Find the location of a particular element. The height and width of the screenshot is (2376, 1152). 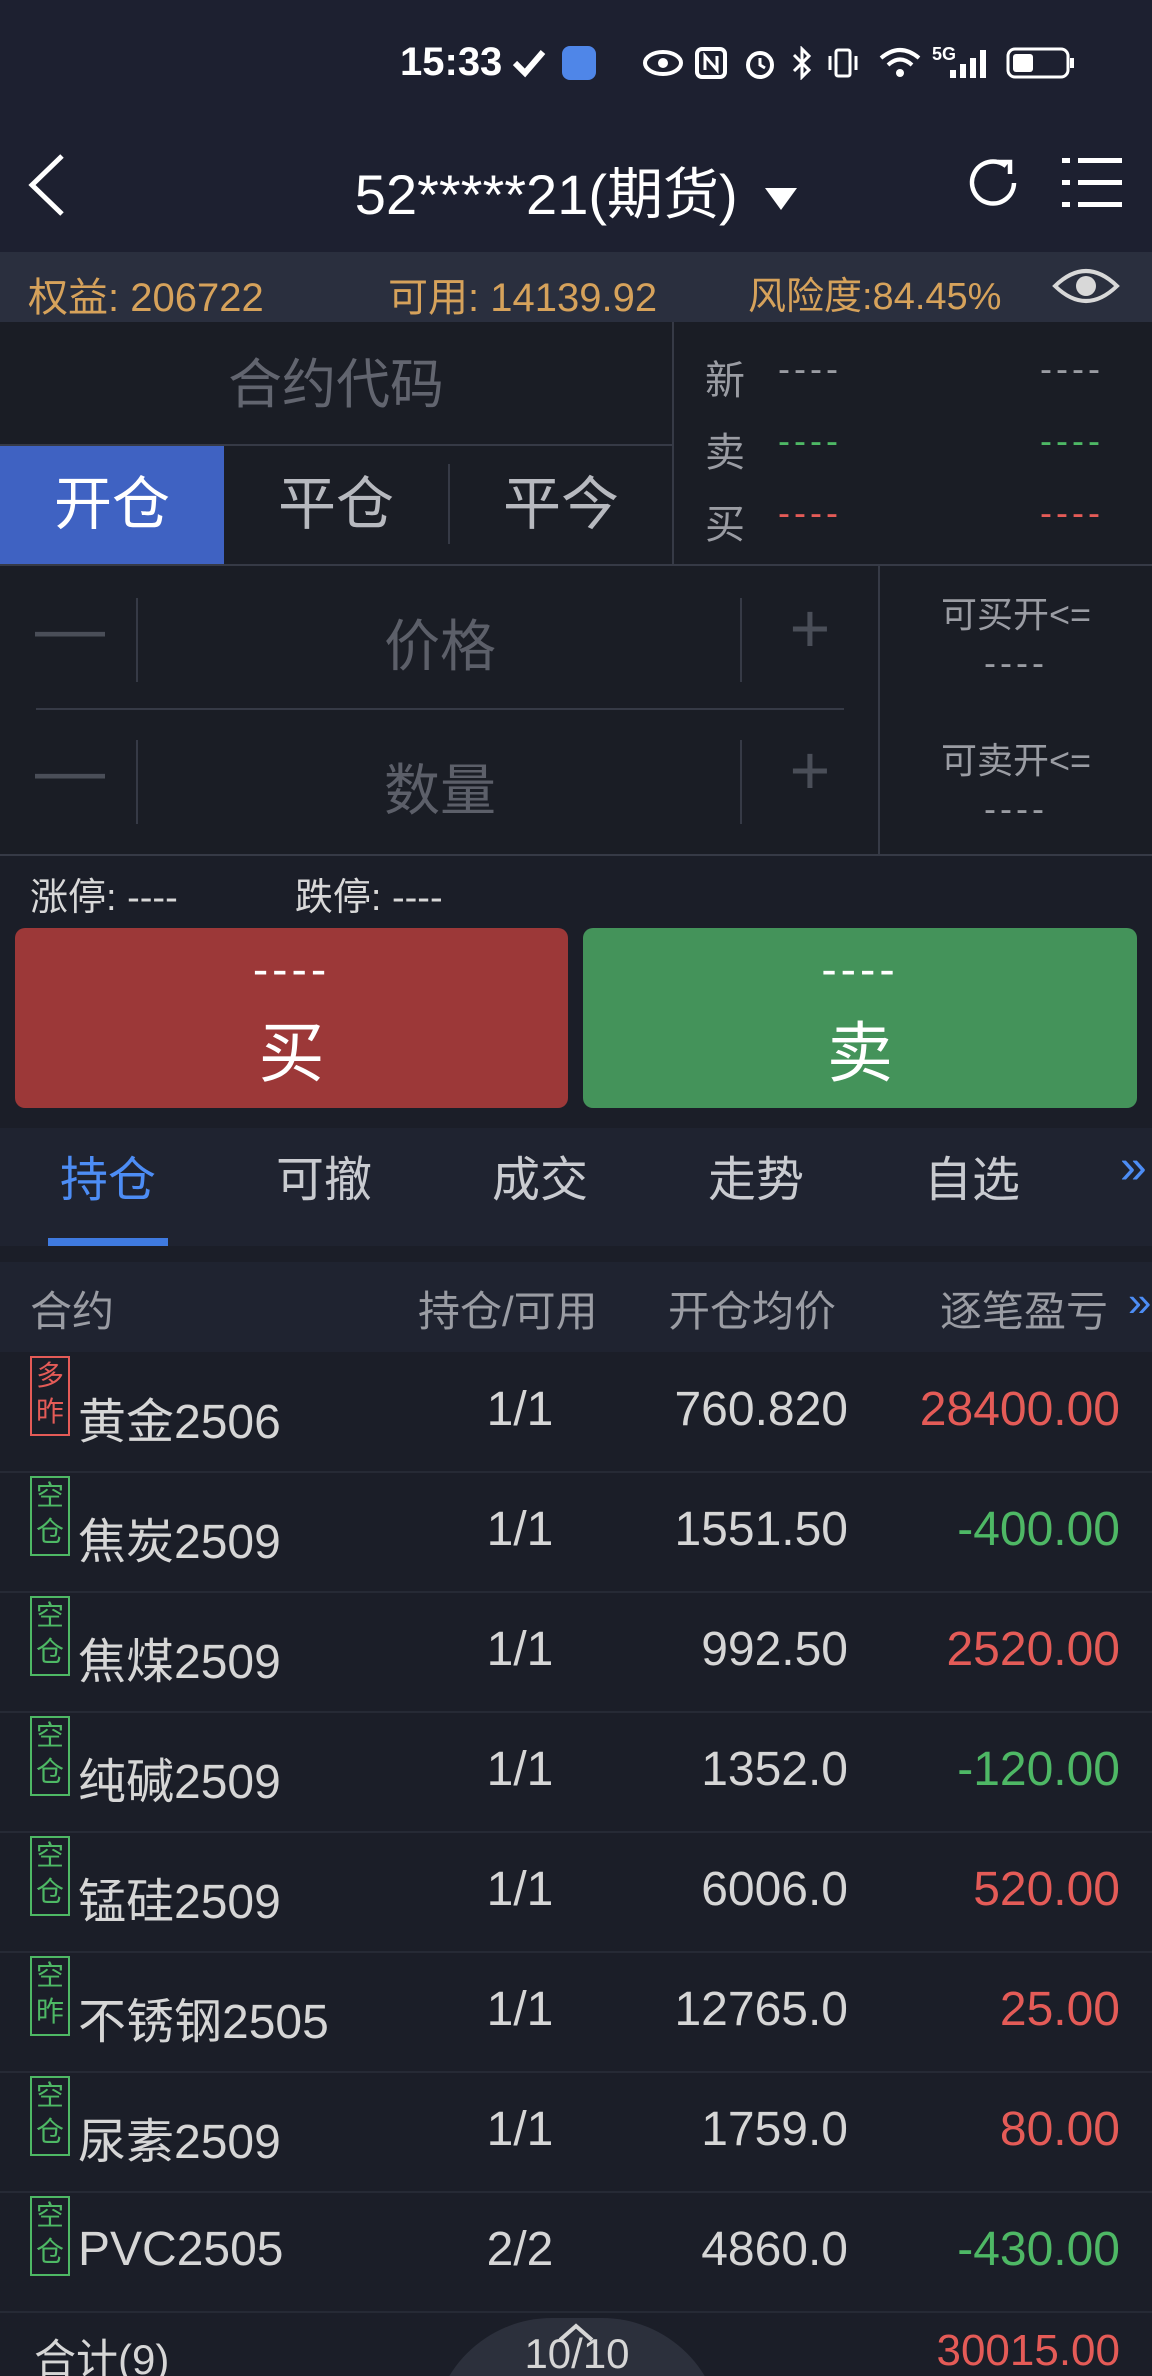

buy-button: ---- 买 is located at coordinates (291, 1018).